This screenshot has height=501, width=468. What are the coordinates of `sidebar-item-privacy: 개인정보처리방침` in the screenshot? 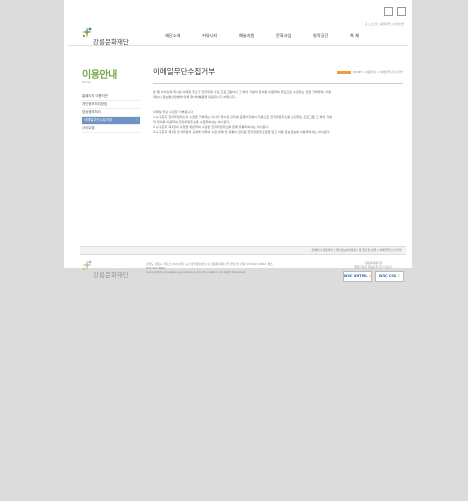 It's located at (111, 105).